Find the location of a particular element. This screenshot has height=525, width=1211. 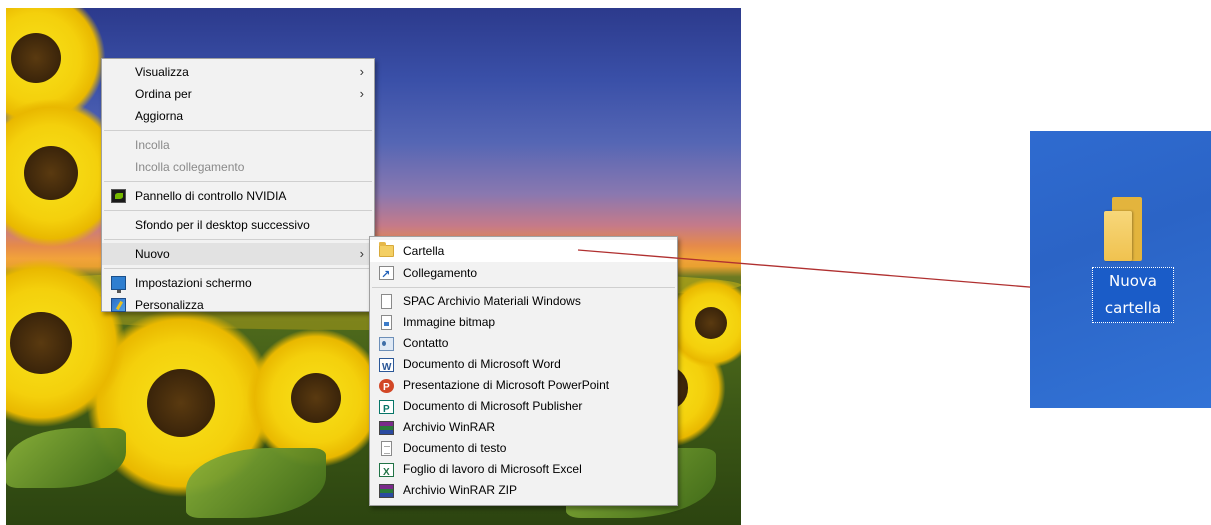

menu-item-label: Documento di testo is located at coordinates (455, 448).